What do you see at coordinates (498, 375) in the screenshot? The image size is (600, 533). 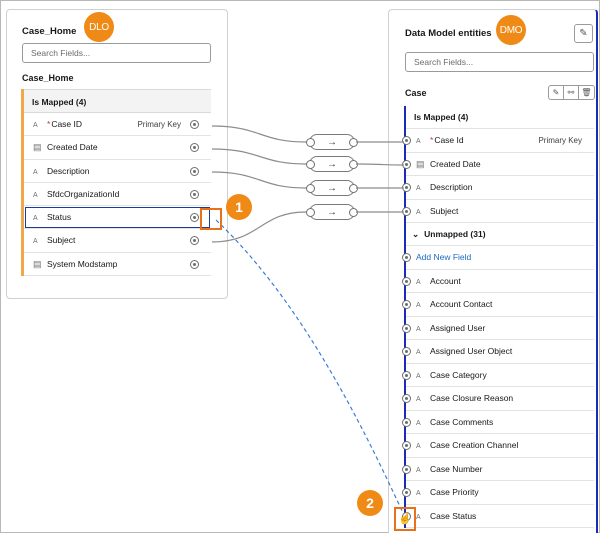 I see `unmapped-field-row: A Case Category` at bounding box center [498, 375].